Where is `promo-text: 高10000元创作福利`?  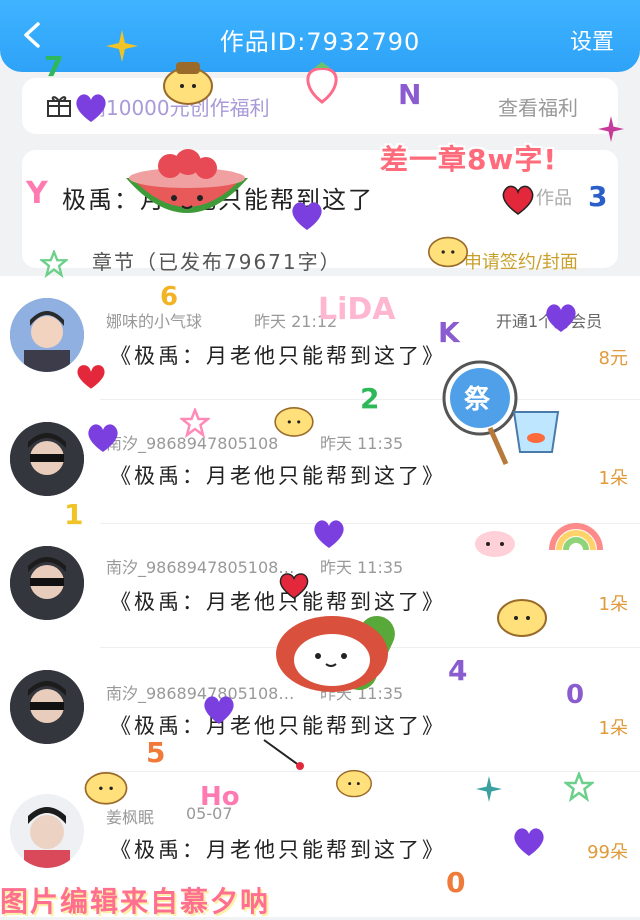 promo-text: 高10000元创作福利 is located at coordinates (178, 108).